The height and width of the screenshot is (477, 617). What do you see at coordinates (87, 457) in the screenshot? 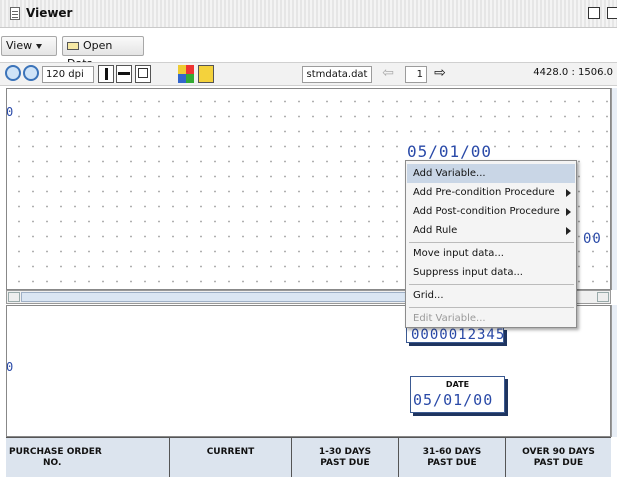
I see `column-purchase-order: PURCHASE ORDER NO.` at bounding box center [87, 457].